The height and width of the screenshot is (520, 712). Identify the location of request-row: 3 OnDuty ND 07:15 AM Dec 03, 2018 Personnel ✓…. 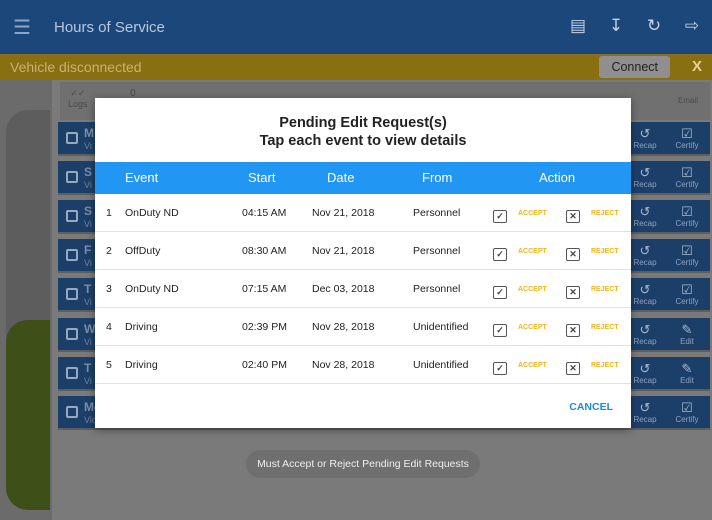
(363, 289).